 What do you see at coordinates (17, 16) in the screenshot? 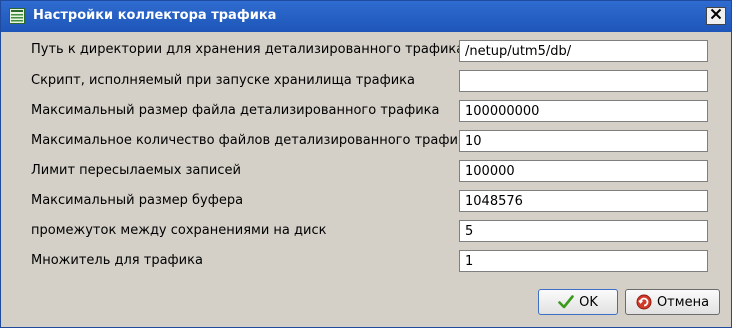
I see `table-icon` at bounding box center [17, 16].